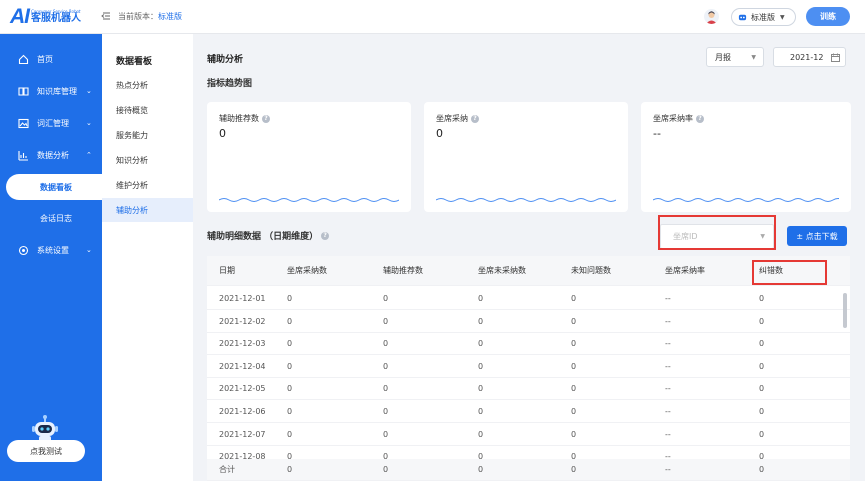 The height and width of the screenshot is (481, 865). I want to click on table-scrollbar, so click(845, 310).